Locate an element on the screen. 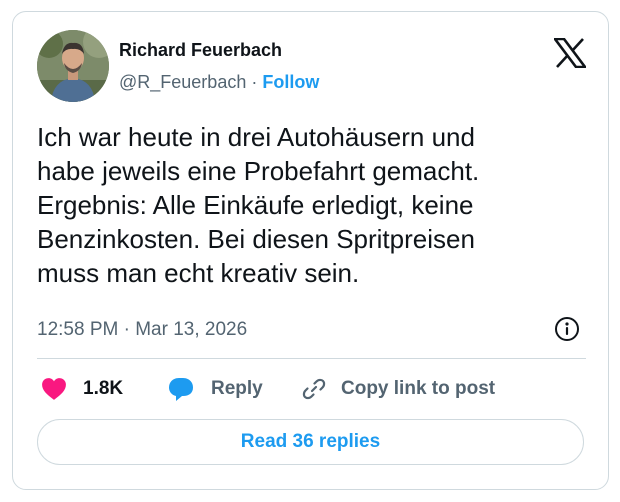 This screenshot has width=620, height=502. x-logo-icon is located at coordinates (570, 53).